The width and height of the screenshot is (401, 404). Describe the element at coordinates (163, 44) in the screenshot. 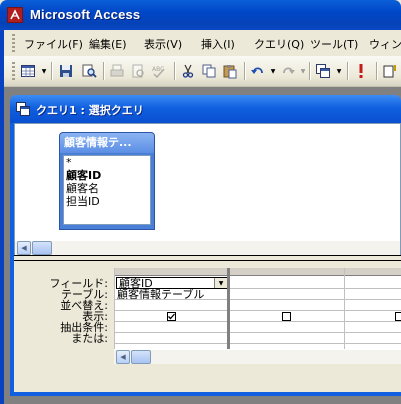

I see `menu-view: 表示(V)` at that location.